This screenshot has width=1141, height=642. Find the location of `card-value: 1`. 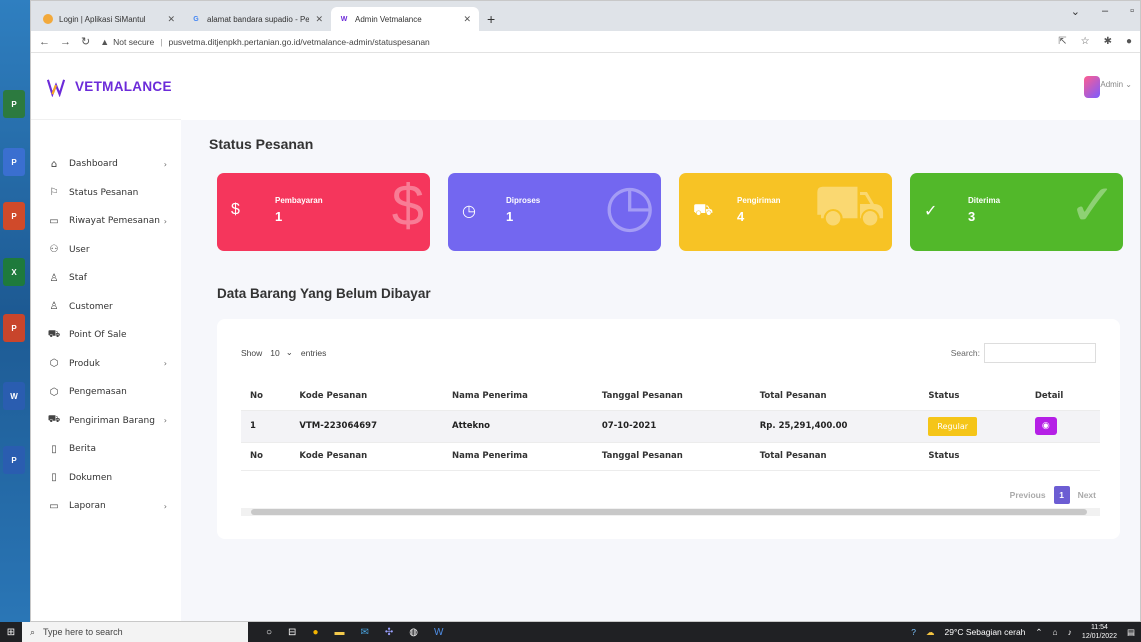

card-value: 1 is located at coordinates (510, 216).